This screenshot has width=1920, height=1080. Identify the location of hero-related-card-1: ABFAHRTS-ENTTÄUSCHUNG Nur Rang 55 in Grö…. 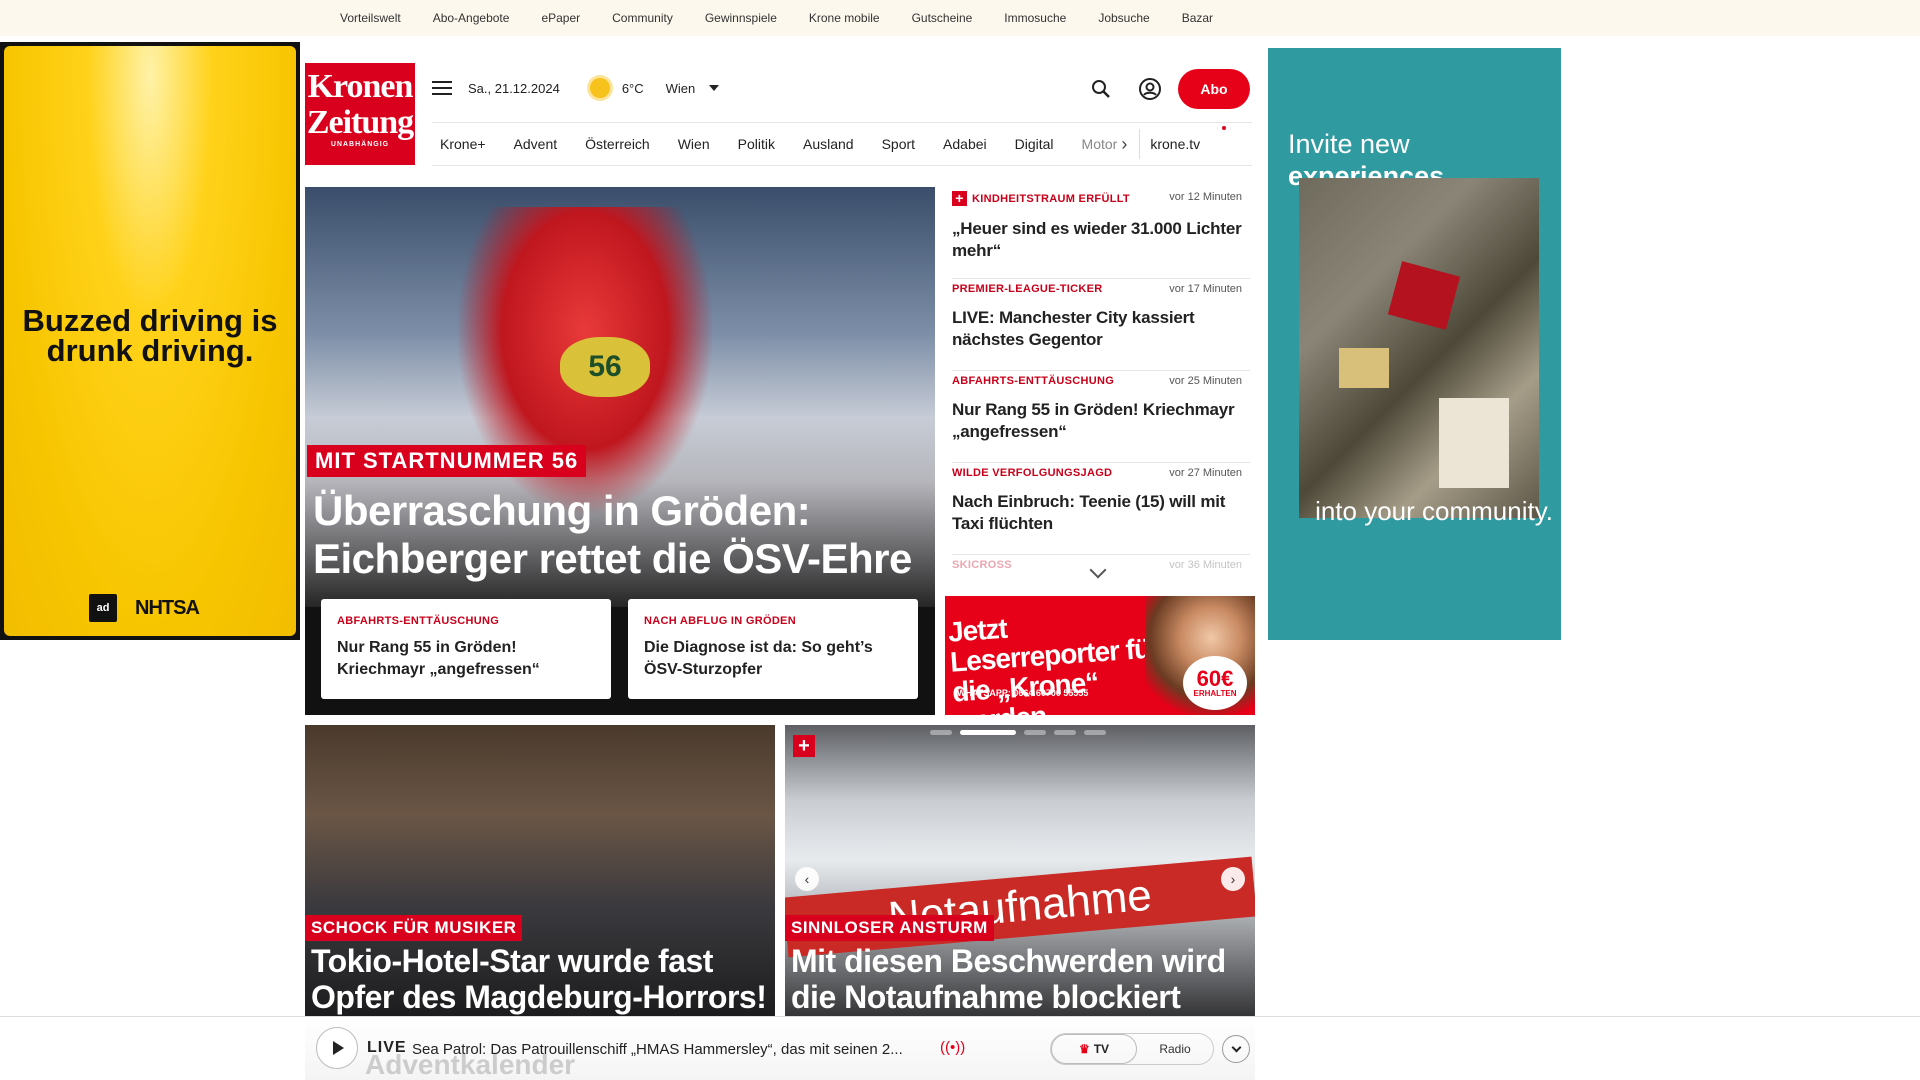
(466, 649).